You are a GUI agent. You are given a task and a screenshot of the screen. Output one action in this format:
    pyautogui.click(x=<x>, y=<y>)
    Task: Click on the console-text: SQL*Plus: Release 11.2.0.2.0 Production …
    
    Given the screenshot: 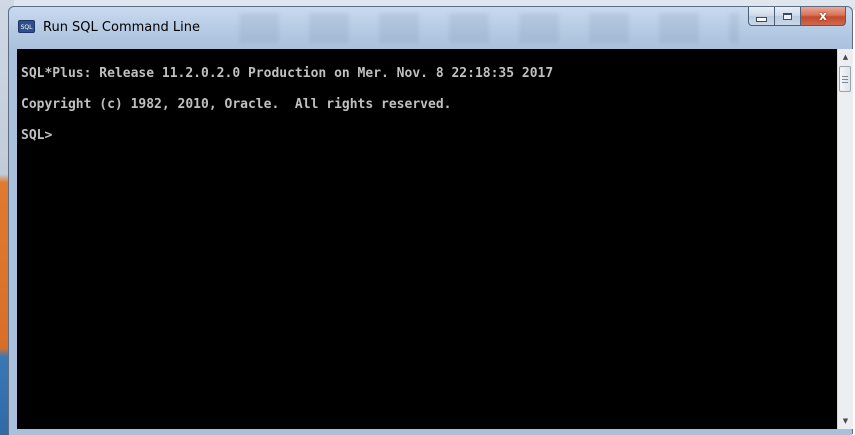 What is the action you would take?
    pyautogui.click(x=287, y=112)
    